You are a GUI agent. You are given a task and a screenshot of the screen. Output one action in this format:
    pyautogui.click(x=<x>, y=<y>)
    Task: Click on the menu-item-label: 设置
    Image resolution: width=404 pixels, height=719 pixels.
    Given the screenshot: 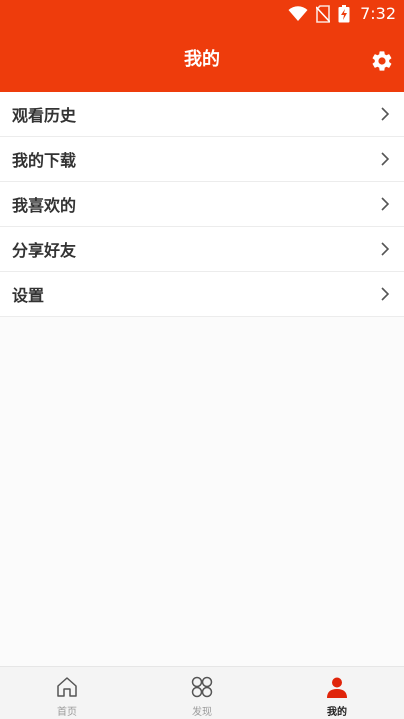 What is the action you would take?
    pyautogui.click(x=28, y=295)
    